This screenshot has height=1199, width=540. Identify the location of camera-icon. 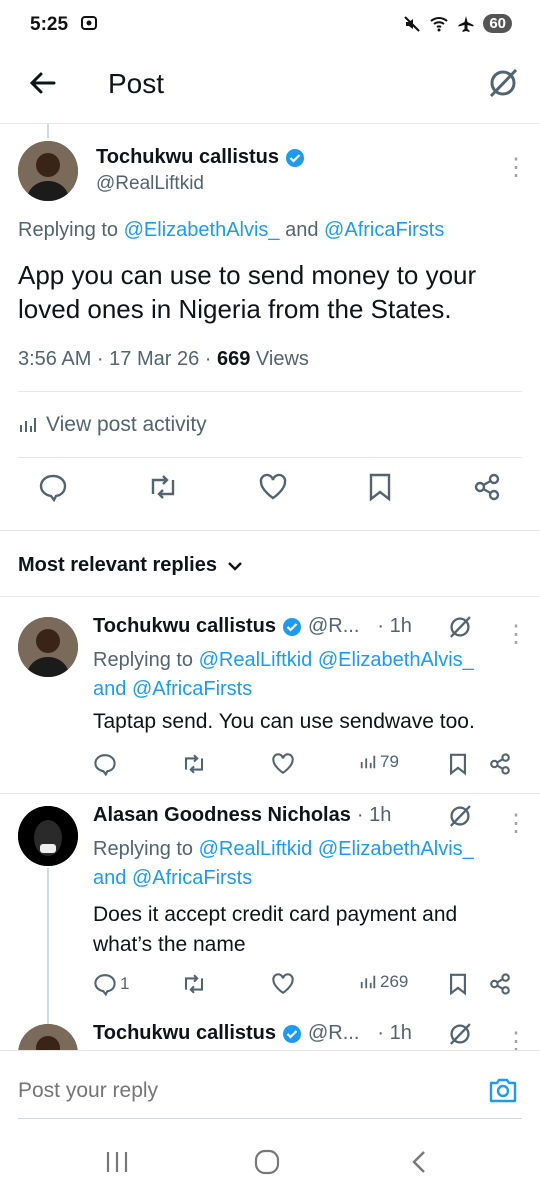
(503, 1090).